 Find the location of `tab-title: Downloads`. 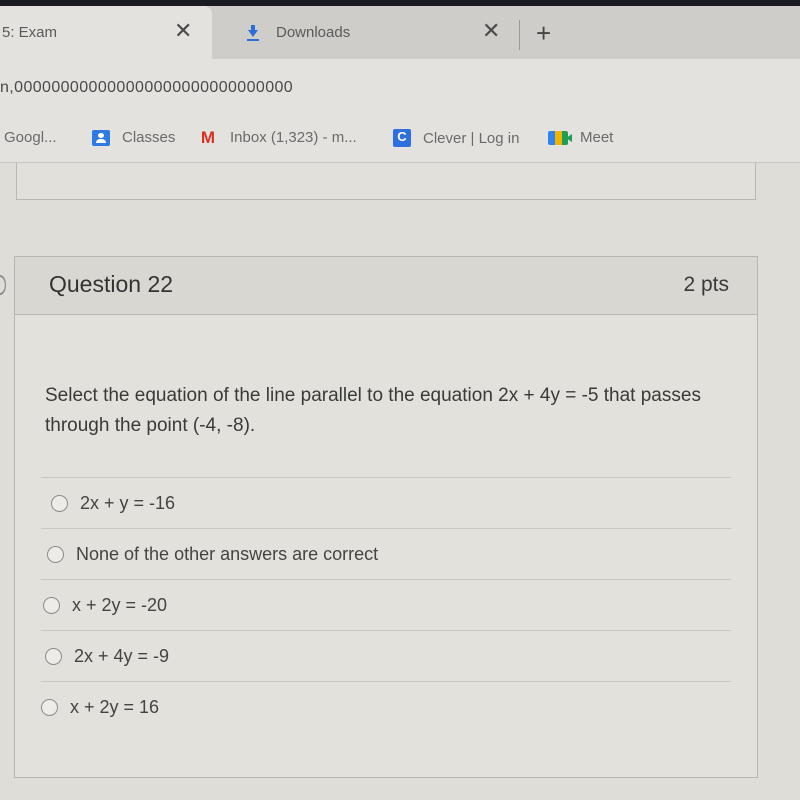

tab-title: Downloads is located at coordinates (313, 32).